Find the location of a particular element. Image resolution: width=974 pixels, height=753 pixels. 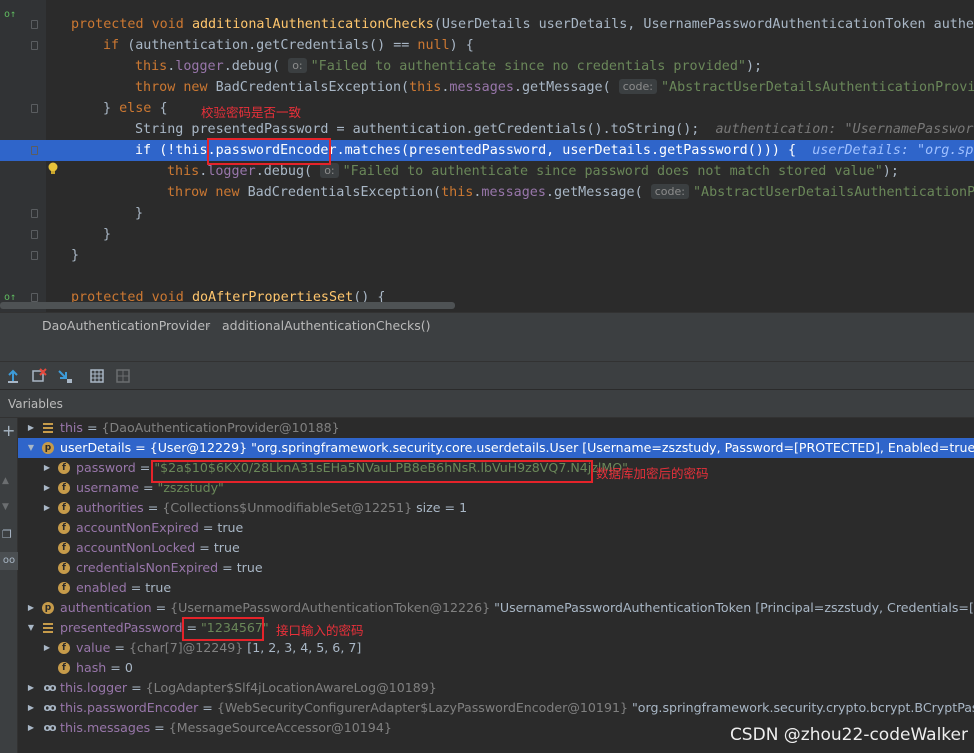

show-watches-icon: oo is located at coordinates (9, 561).